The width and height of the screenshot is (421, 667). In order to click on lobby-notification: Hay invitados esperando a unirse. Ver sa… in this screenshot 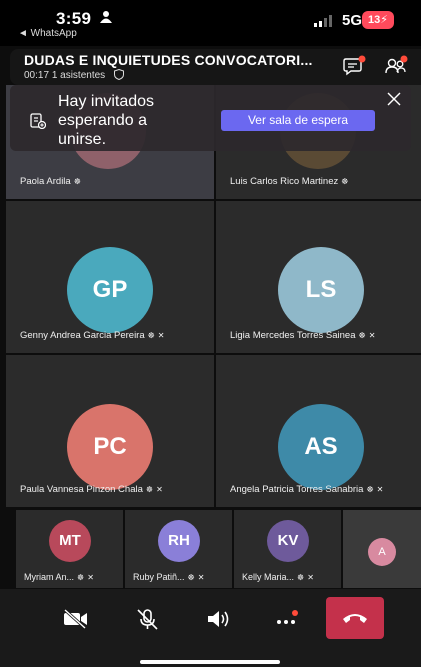, I will do `click(210, 118)`.